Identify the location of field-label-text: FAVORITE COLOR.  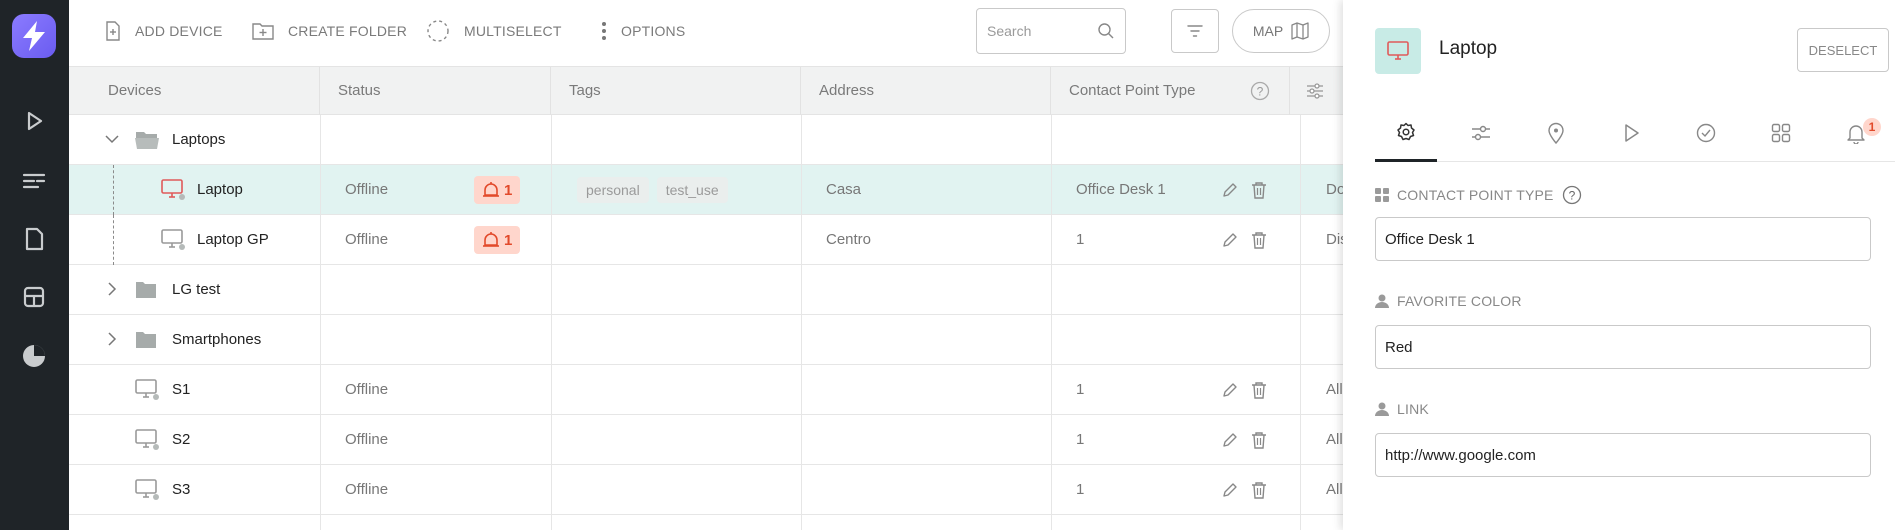
(1459, 301).